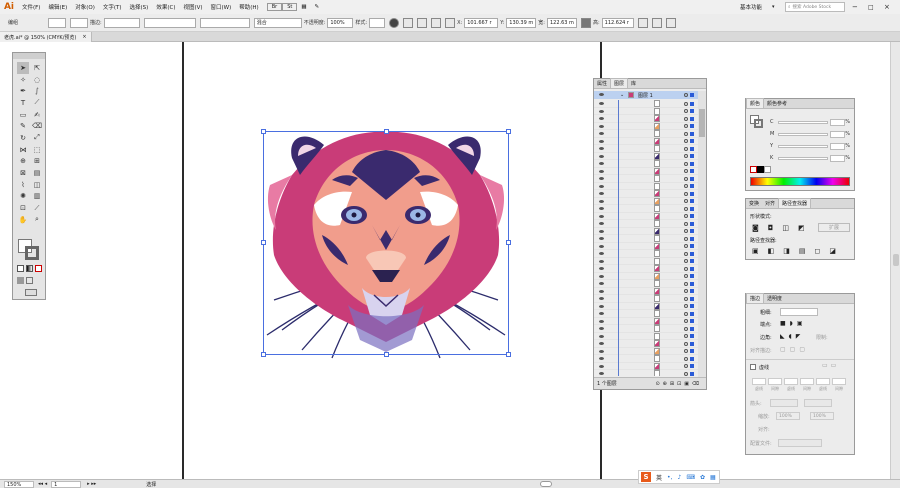 Image resolution: width=900 pixels, height=488 pixels. What do you see at coordinates (508, 242) in the screenshot?
I see `handle-right` at bounding box center [508, 242].